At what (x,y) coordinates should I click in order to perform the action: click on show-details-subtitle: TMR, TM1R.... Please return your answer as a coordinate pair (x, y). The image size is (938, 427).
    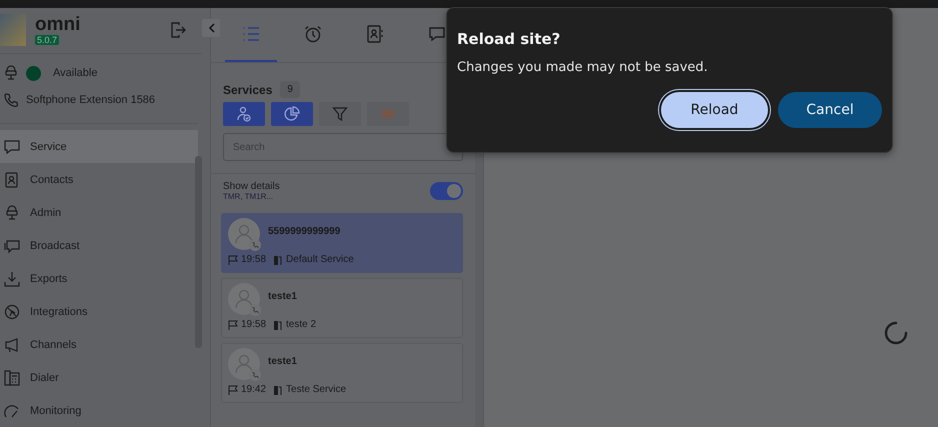
    Looking at the image, I should click on (248, 196).